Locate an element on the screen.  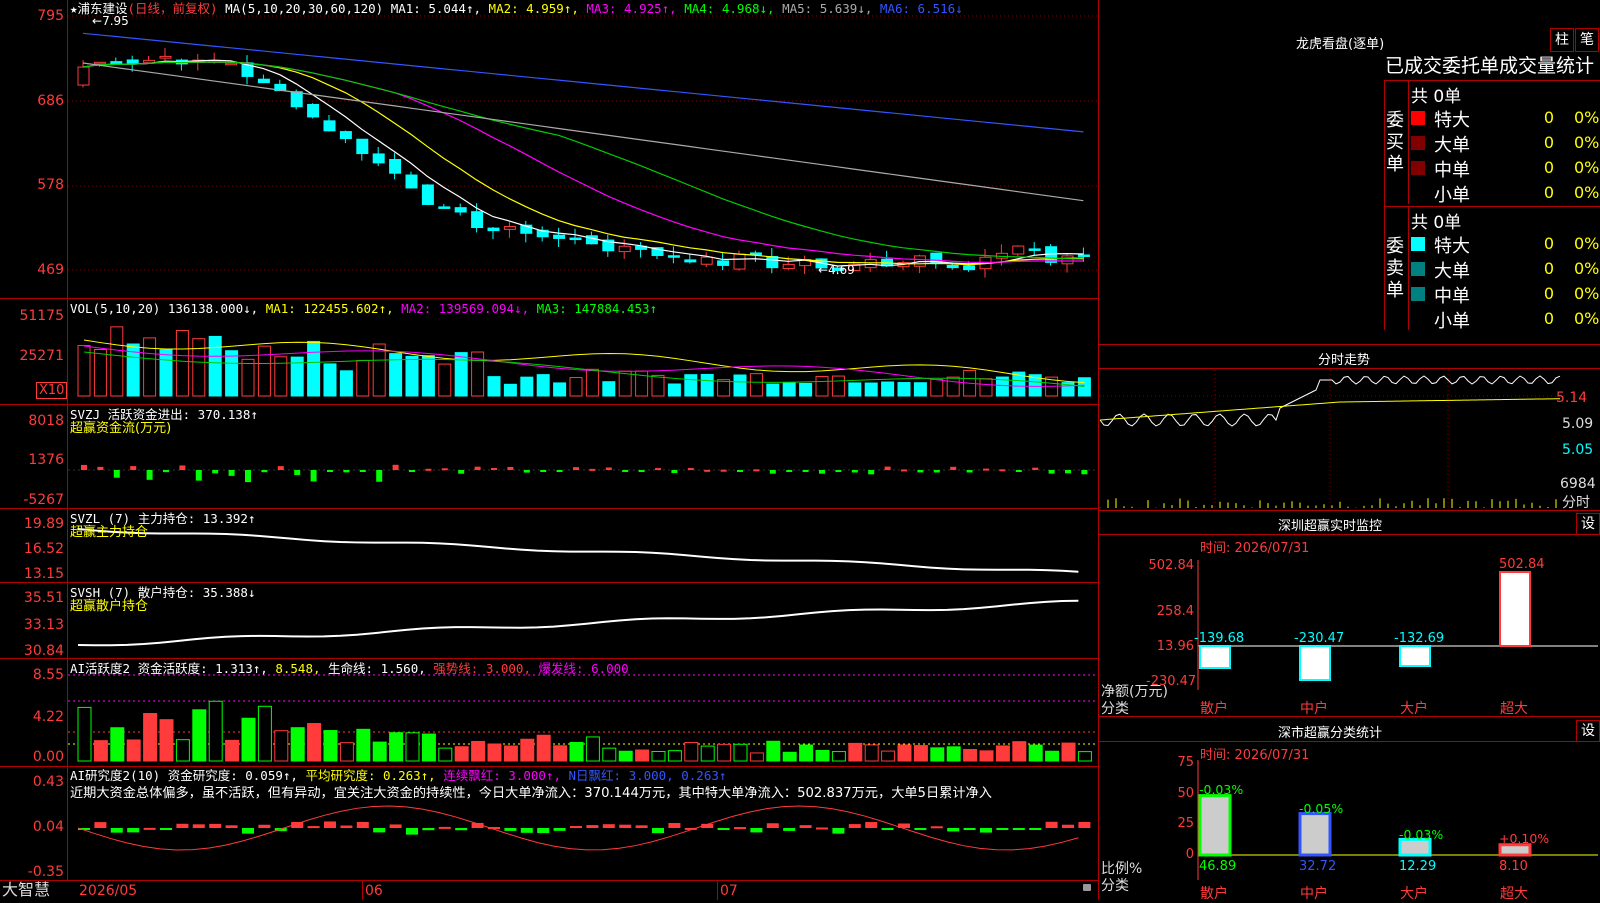
svzl-axis-top: 19.89 is located at coordinates (43, 524).